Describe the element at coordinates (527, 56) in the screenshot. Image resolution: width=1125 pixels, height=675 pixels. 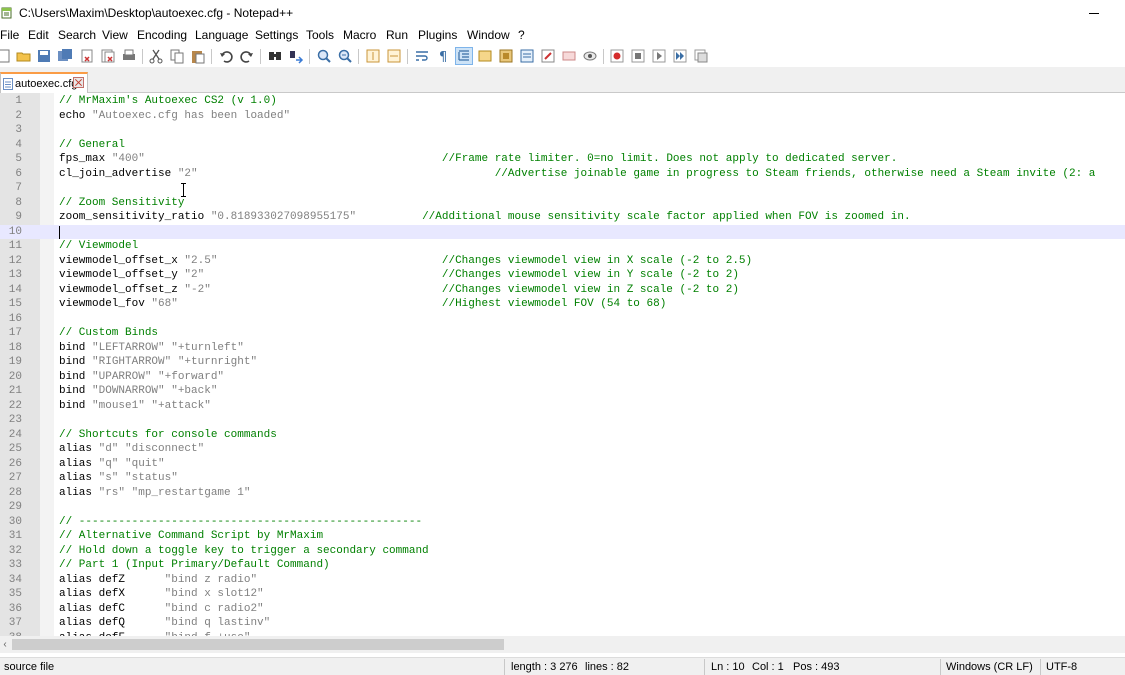
I see `function-list-icon` at that location.